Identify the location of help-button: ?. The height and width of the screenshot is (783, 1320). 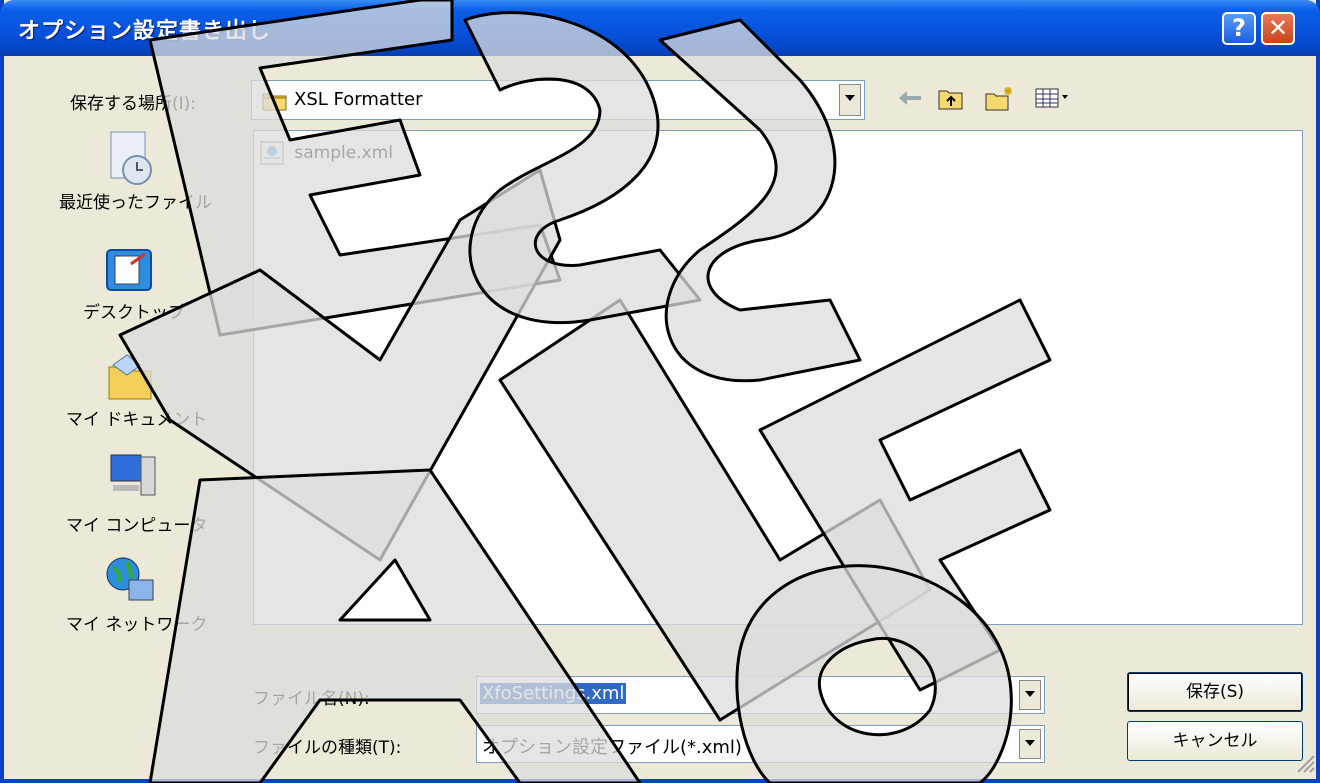
(1239, 28).